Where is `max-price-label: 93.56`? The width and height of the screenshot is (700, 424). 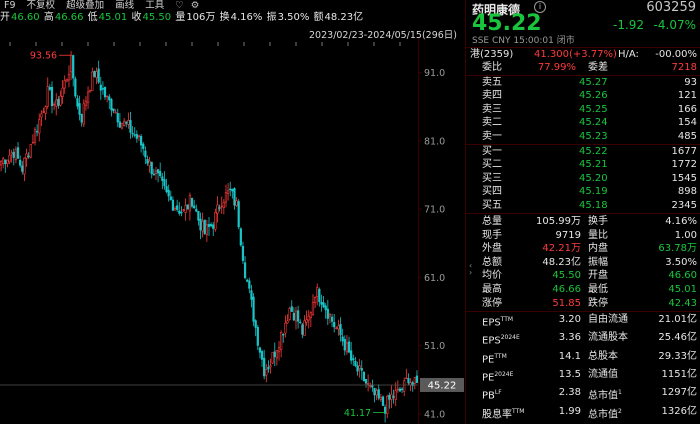 max-price-label: 93.56 is located at coordinates (43, 56).